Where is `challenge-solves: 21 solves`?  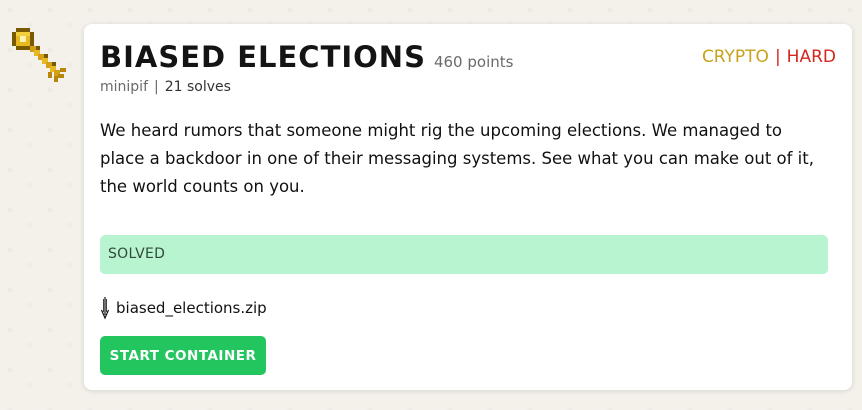 challenge-solves: 21 solves is located at coordinates (197, 87).